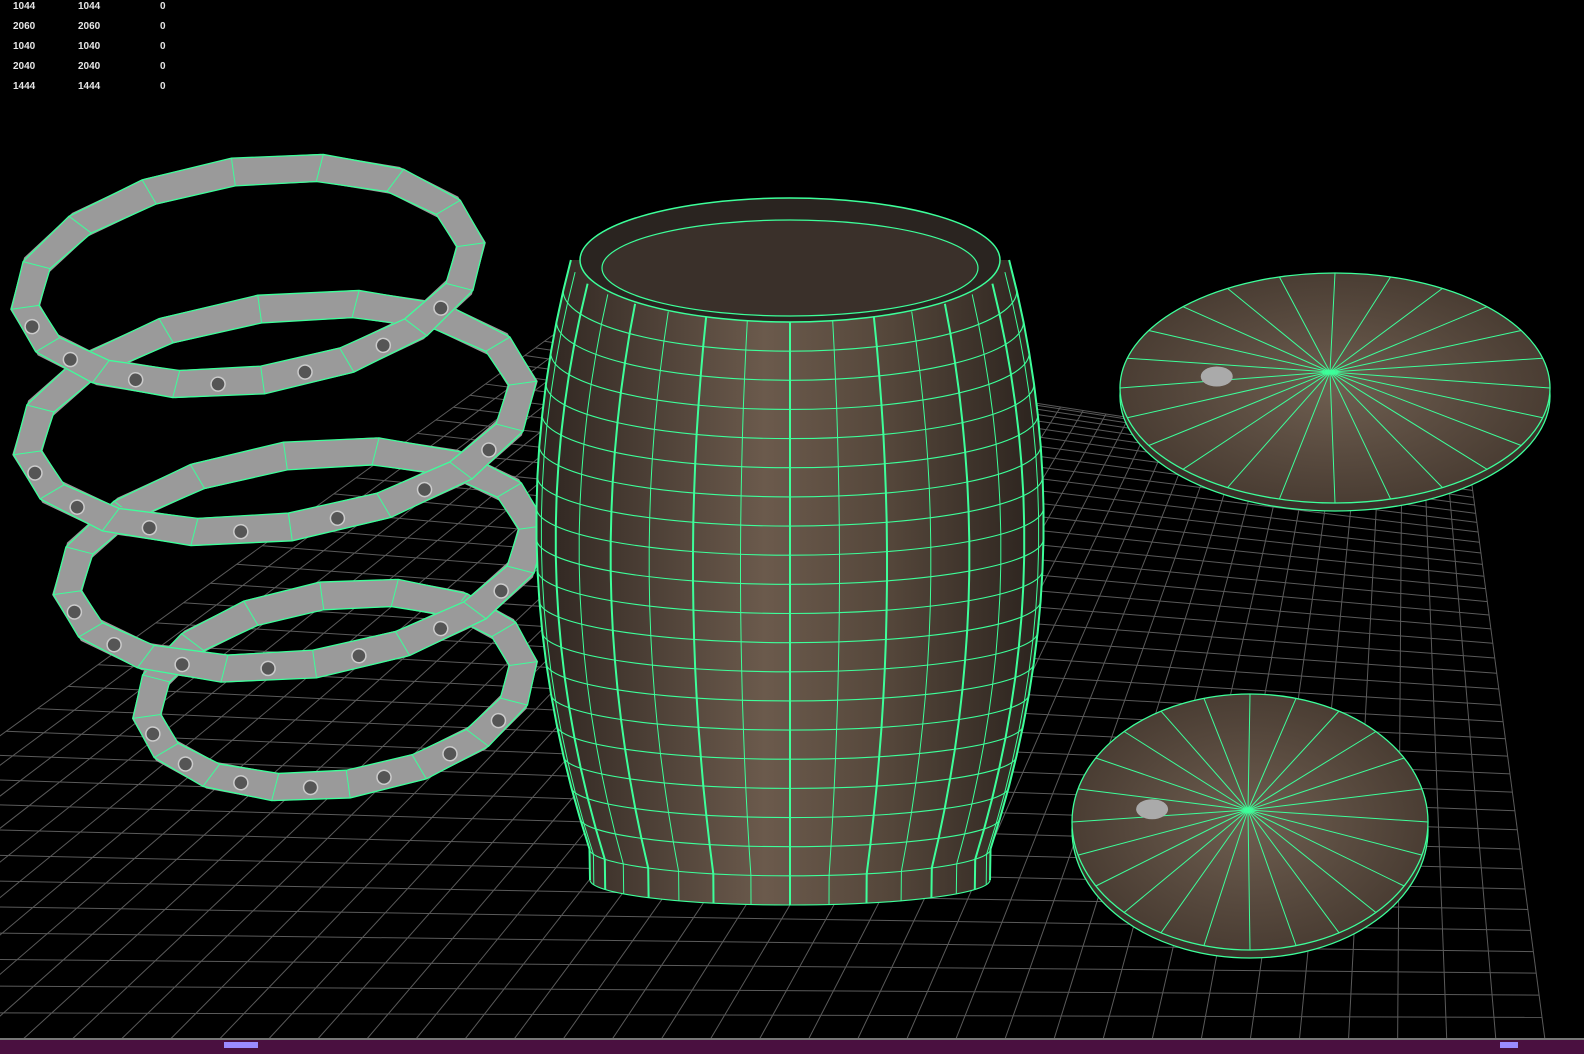 The image size is (1584, 1054). I want to click on barrel-inner-rim, so click(790, 268).